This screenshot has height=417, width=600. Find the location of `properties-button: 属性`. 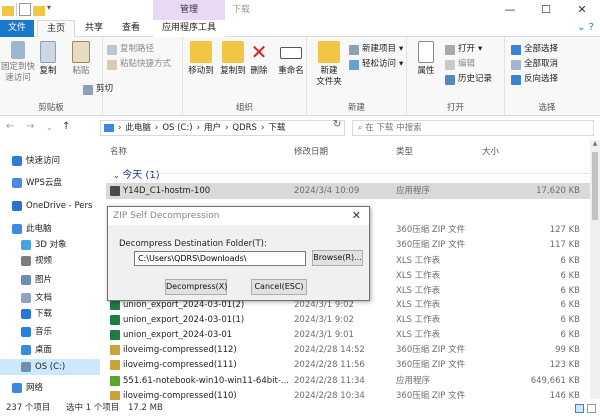

properties-button: 属性 is located at coordinates (426, 59).